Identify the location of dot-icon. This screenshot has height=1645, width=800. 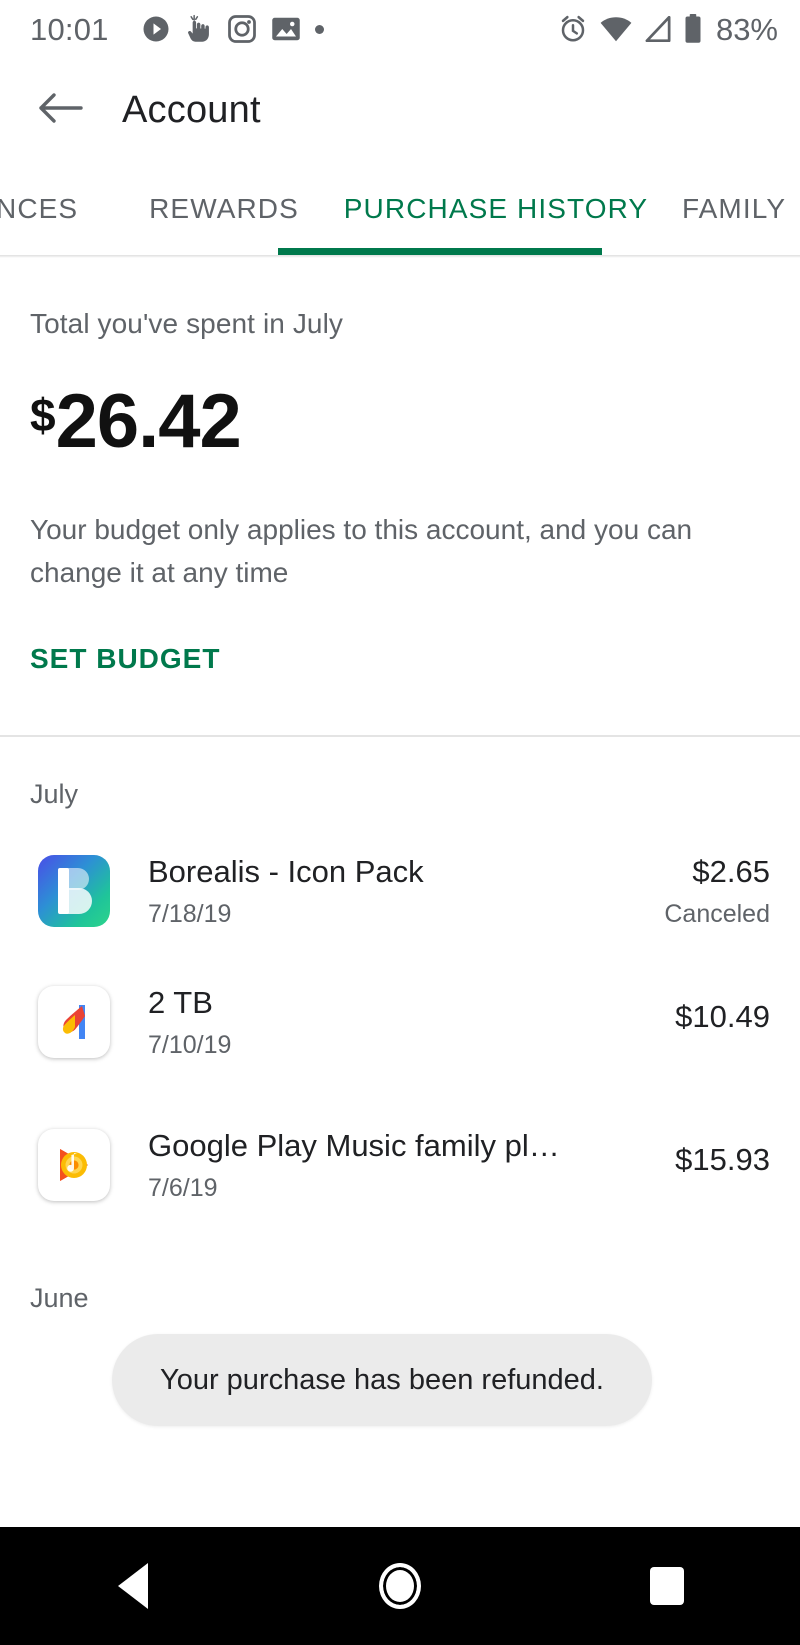
(319, 29).